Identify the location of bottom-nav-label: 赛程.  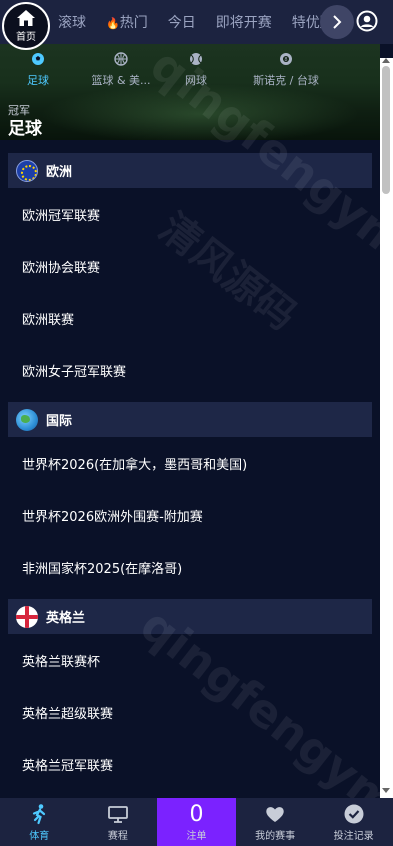
(117, 836).